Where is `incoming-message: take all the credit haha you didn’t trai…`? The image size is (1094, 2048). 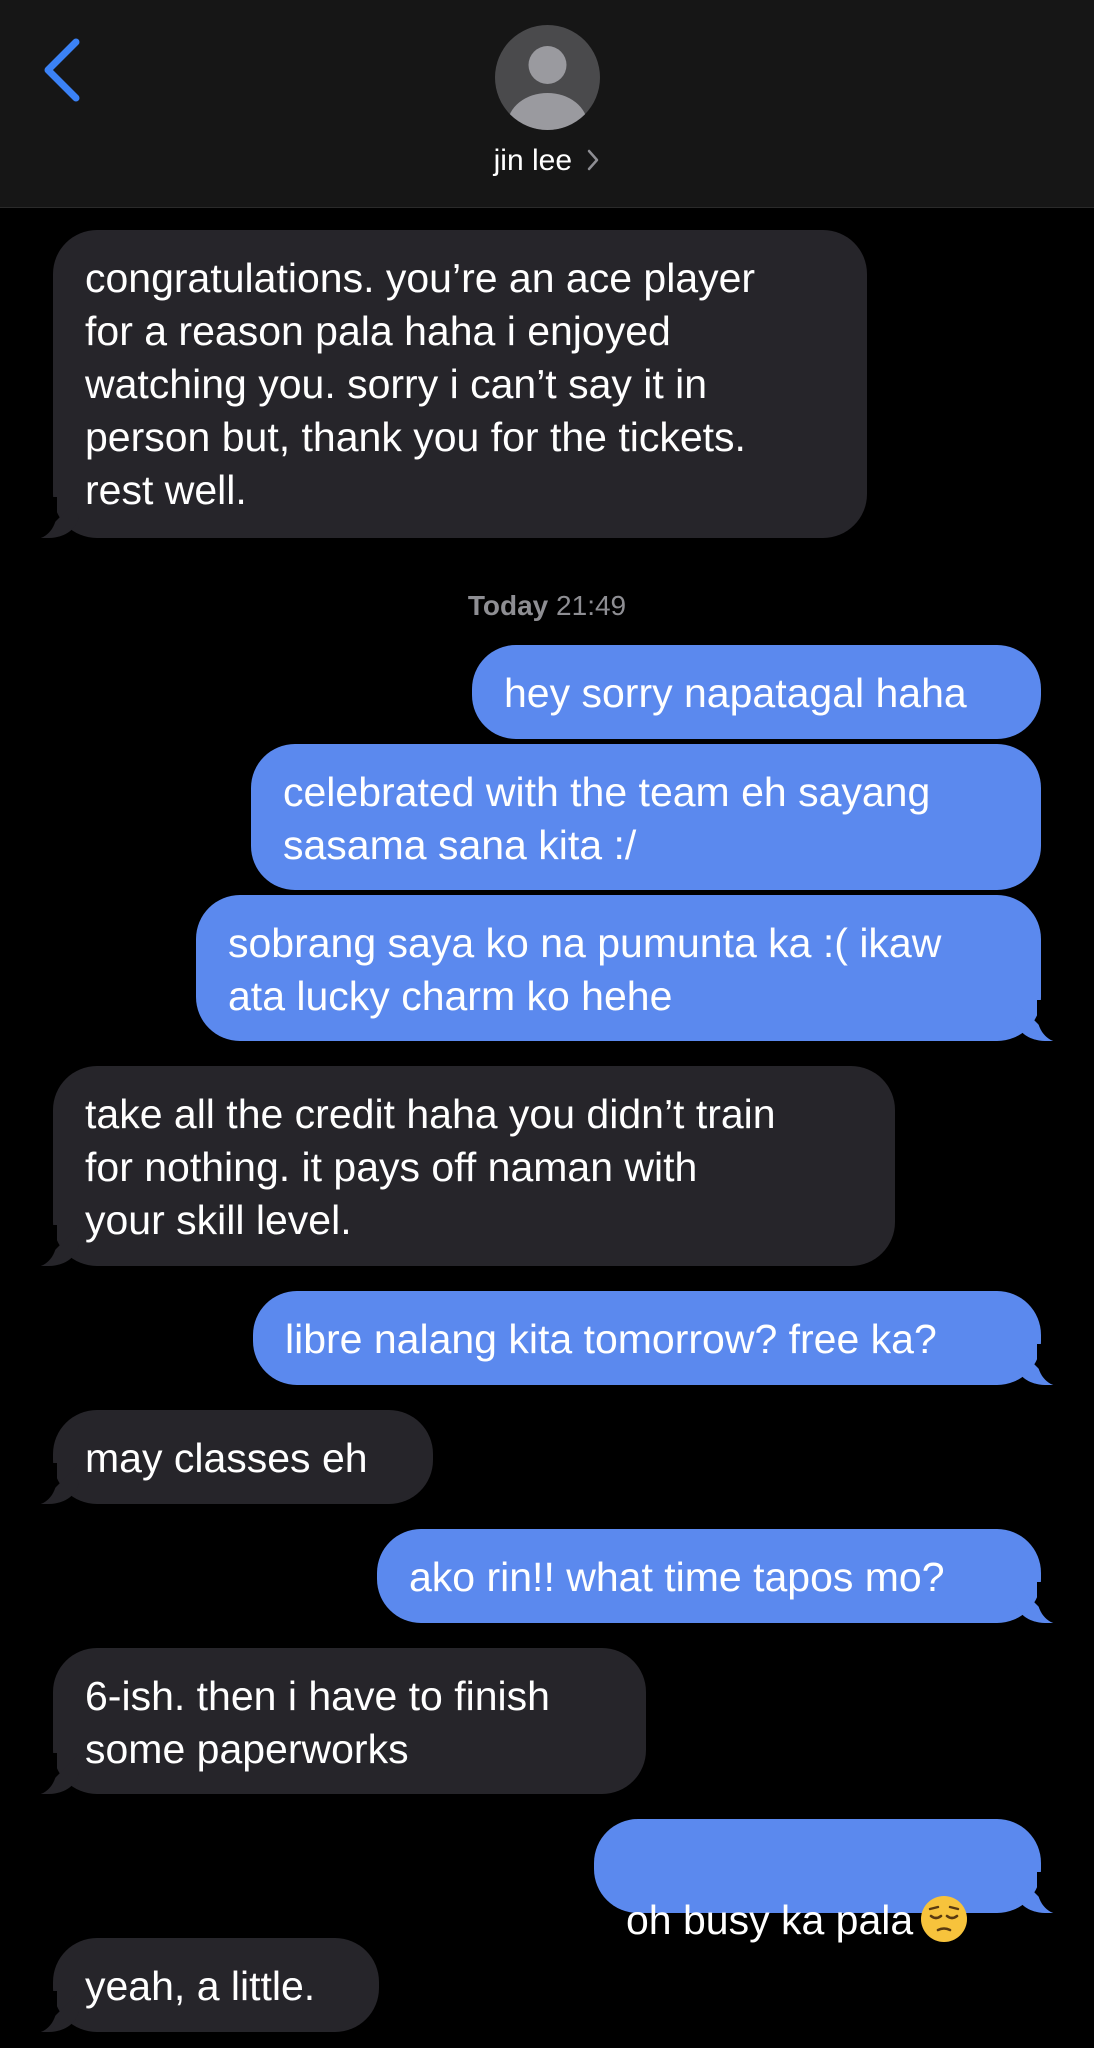
incoming-message: take all the credit haha you didn’t trai… is located at coordinates (461, 1166).